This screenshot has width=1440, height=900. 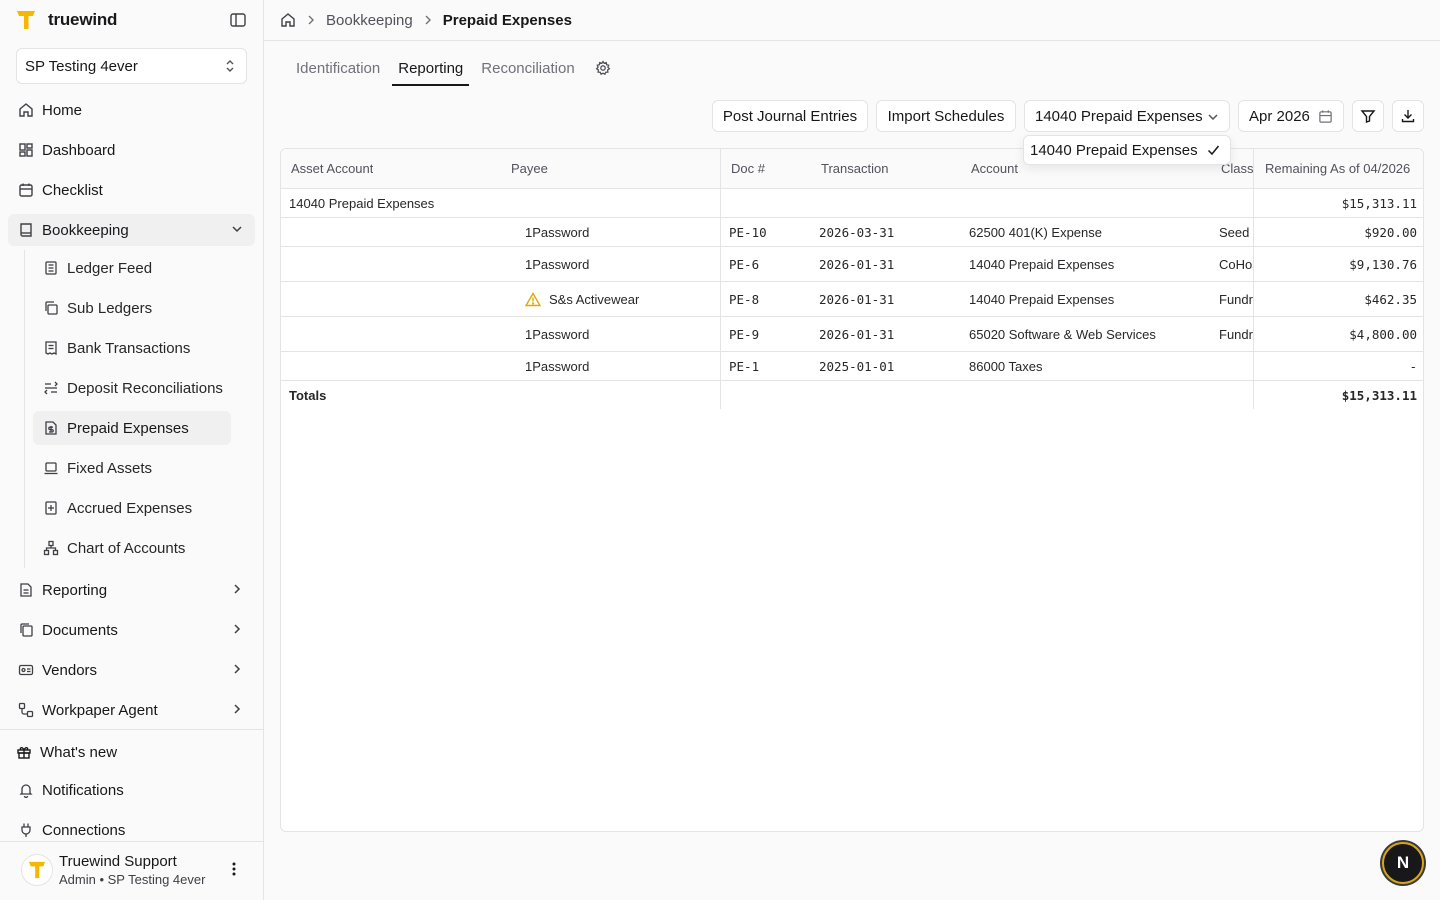 What do you see at coordinates (533, 299) in the screenshot?
I see `warning-icon` at bounding box center [533, 299].